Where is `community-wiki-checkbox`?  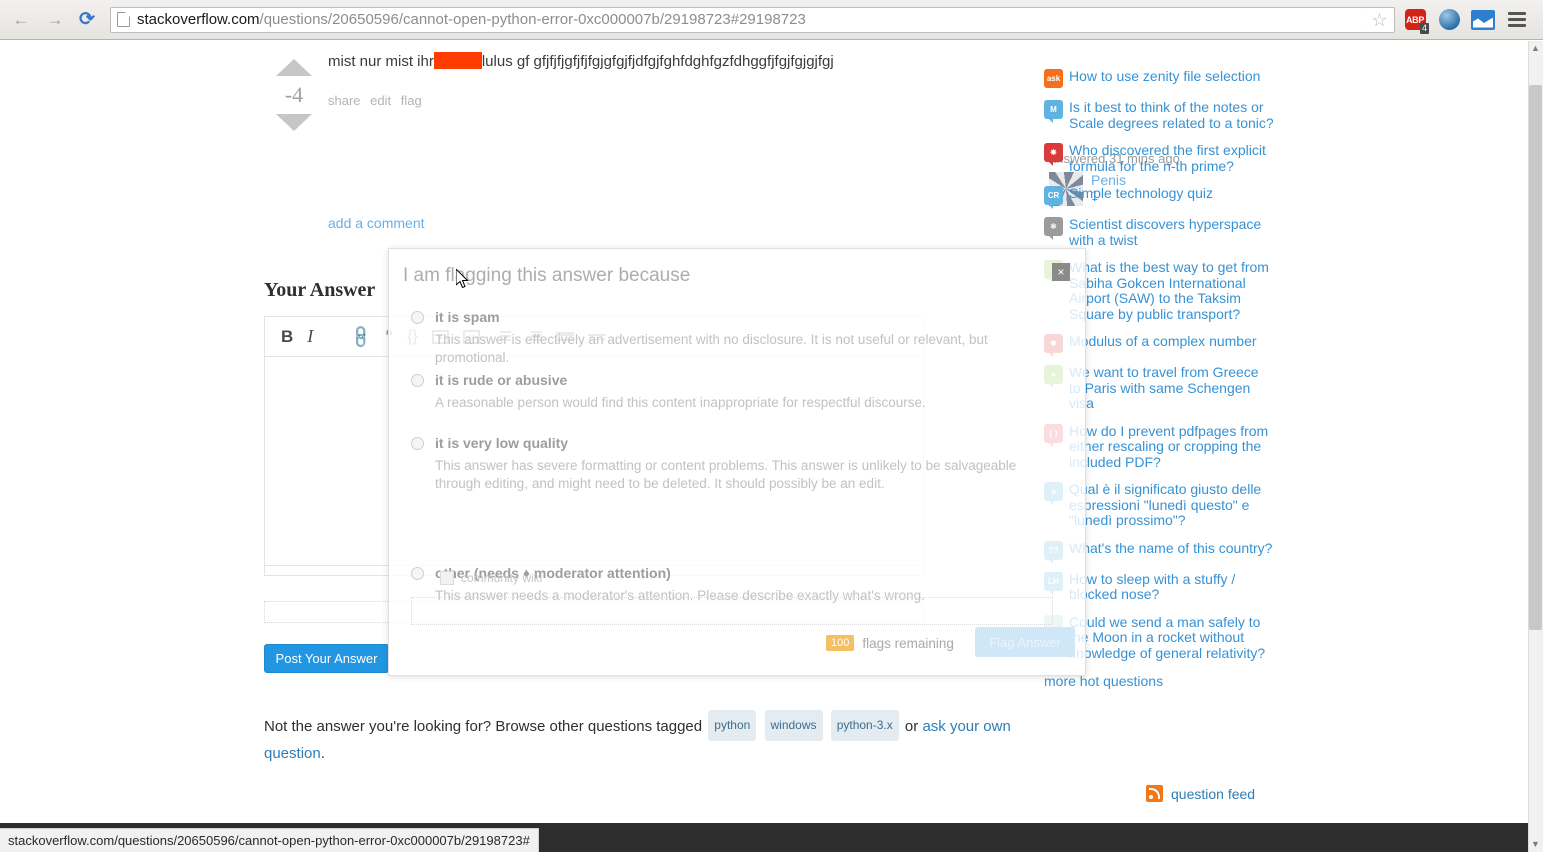
community-wiki-checkbox is located at coordinates (447, 578).